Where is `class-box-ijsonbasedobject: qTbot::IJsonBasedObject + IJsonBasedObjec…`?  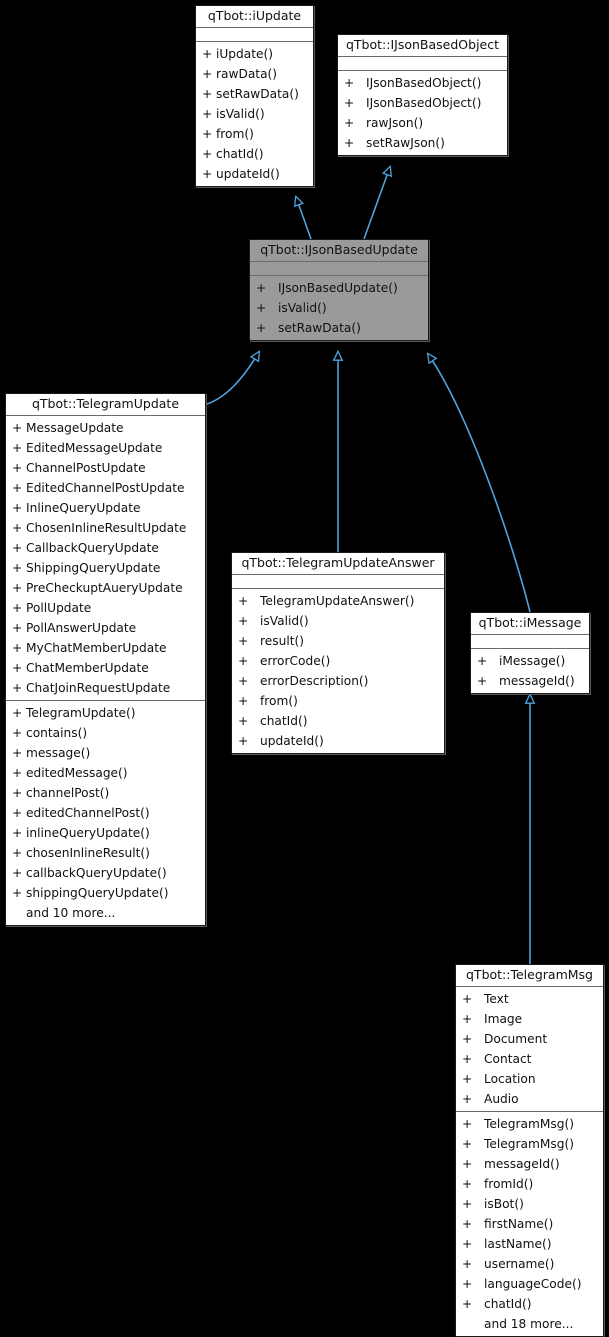 class-box-ijsonbasedobject: qTbot::IJsonBasedObject + IJsonBasedObjec… is located at coordinates (422, 95).